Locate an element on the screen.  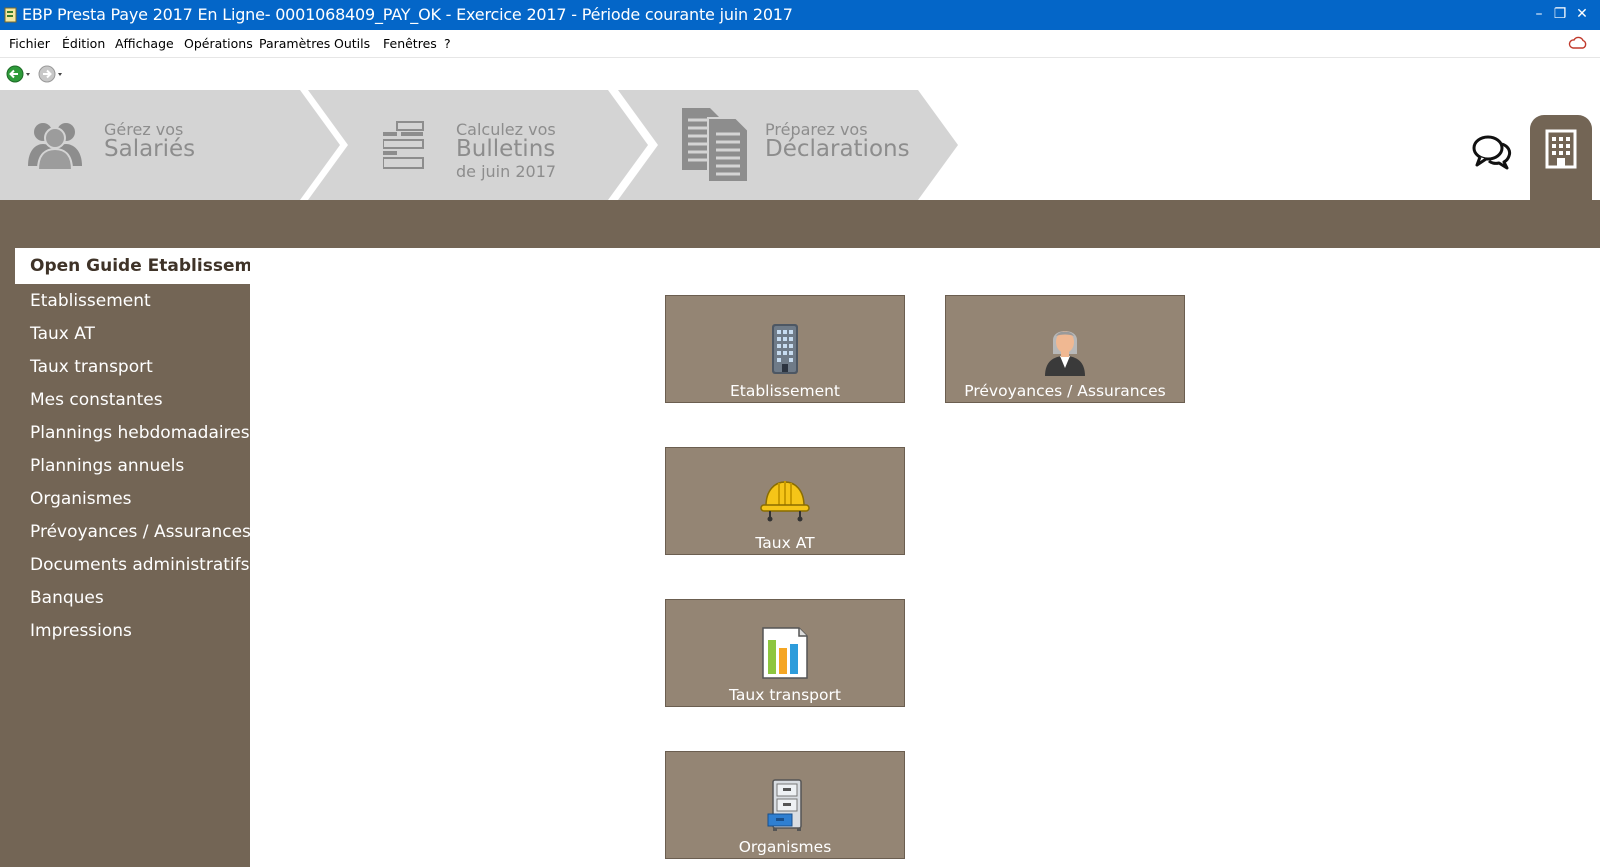
step-bulletins-period: de juin 2017 is located at coordinates (506, 171).